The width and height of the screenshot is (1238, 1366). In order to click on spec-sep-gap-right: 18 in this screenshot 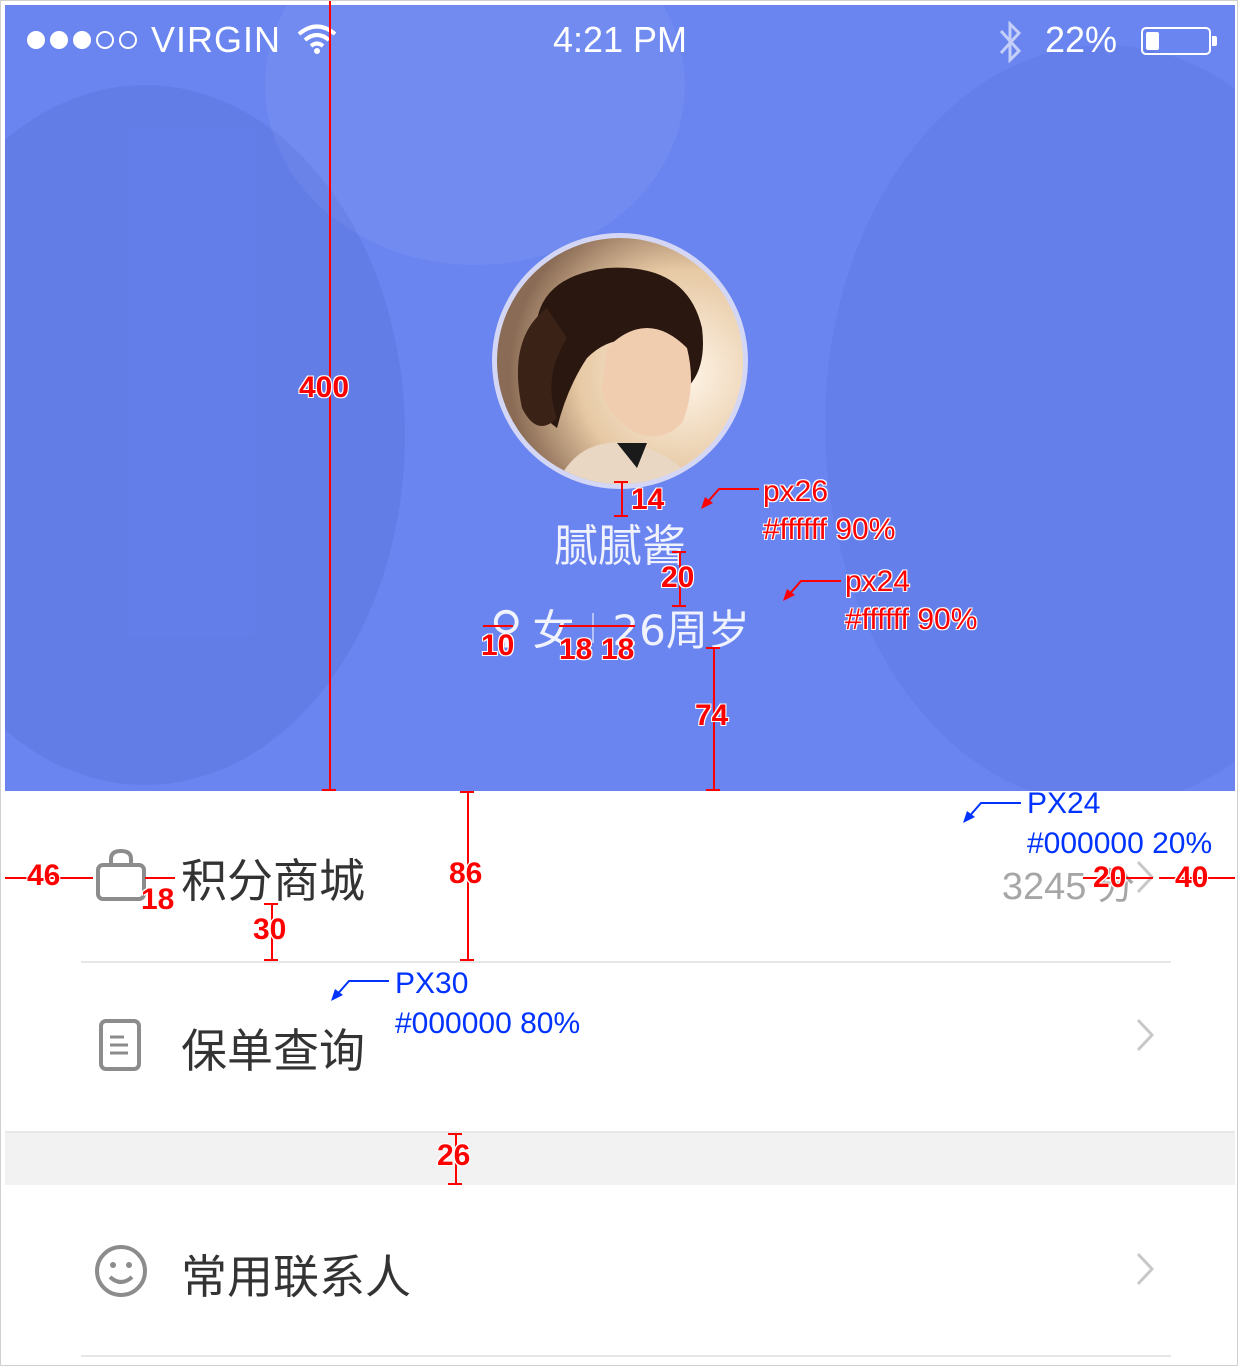, I will do `click(618, 649)`.